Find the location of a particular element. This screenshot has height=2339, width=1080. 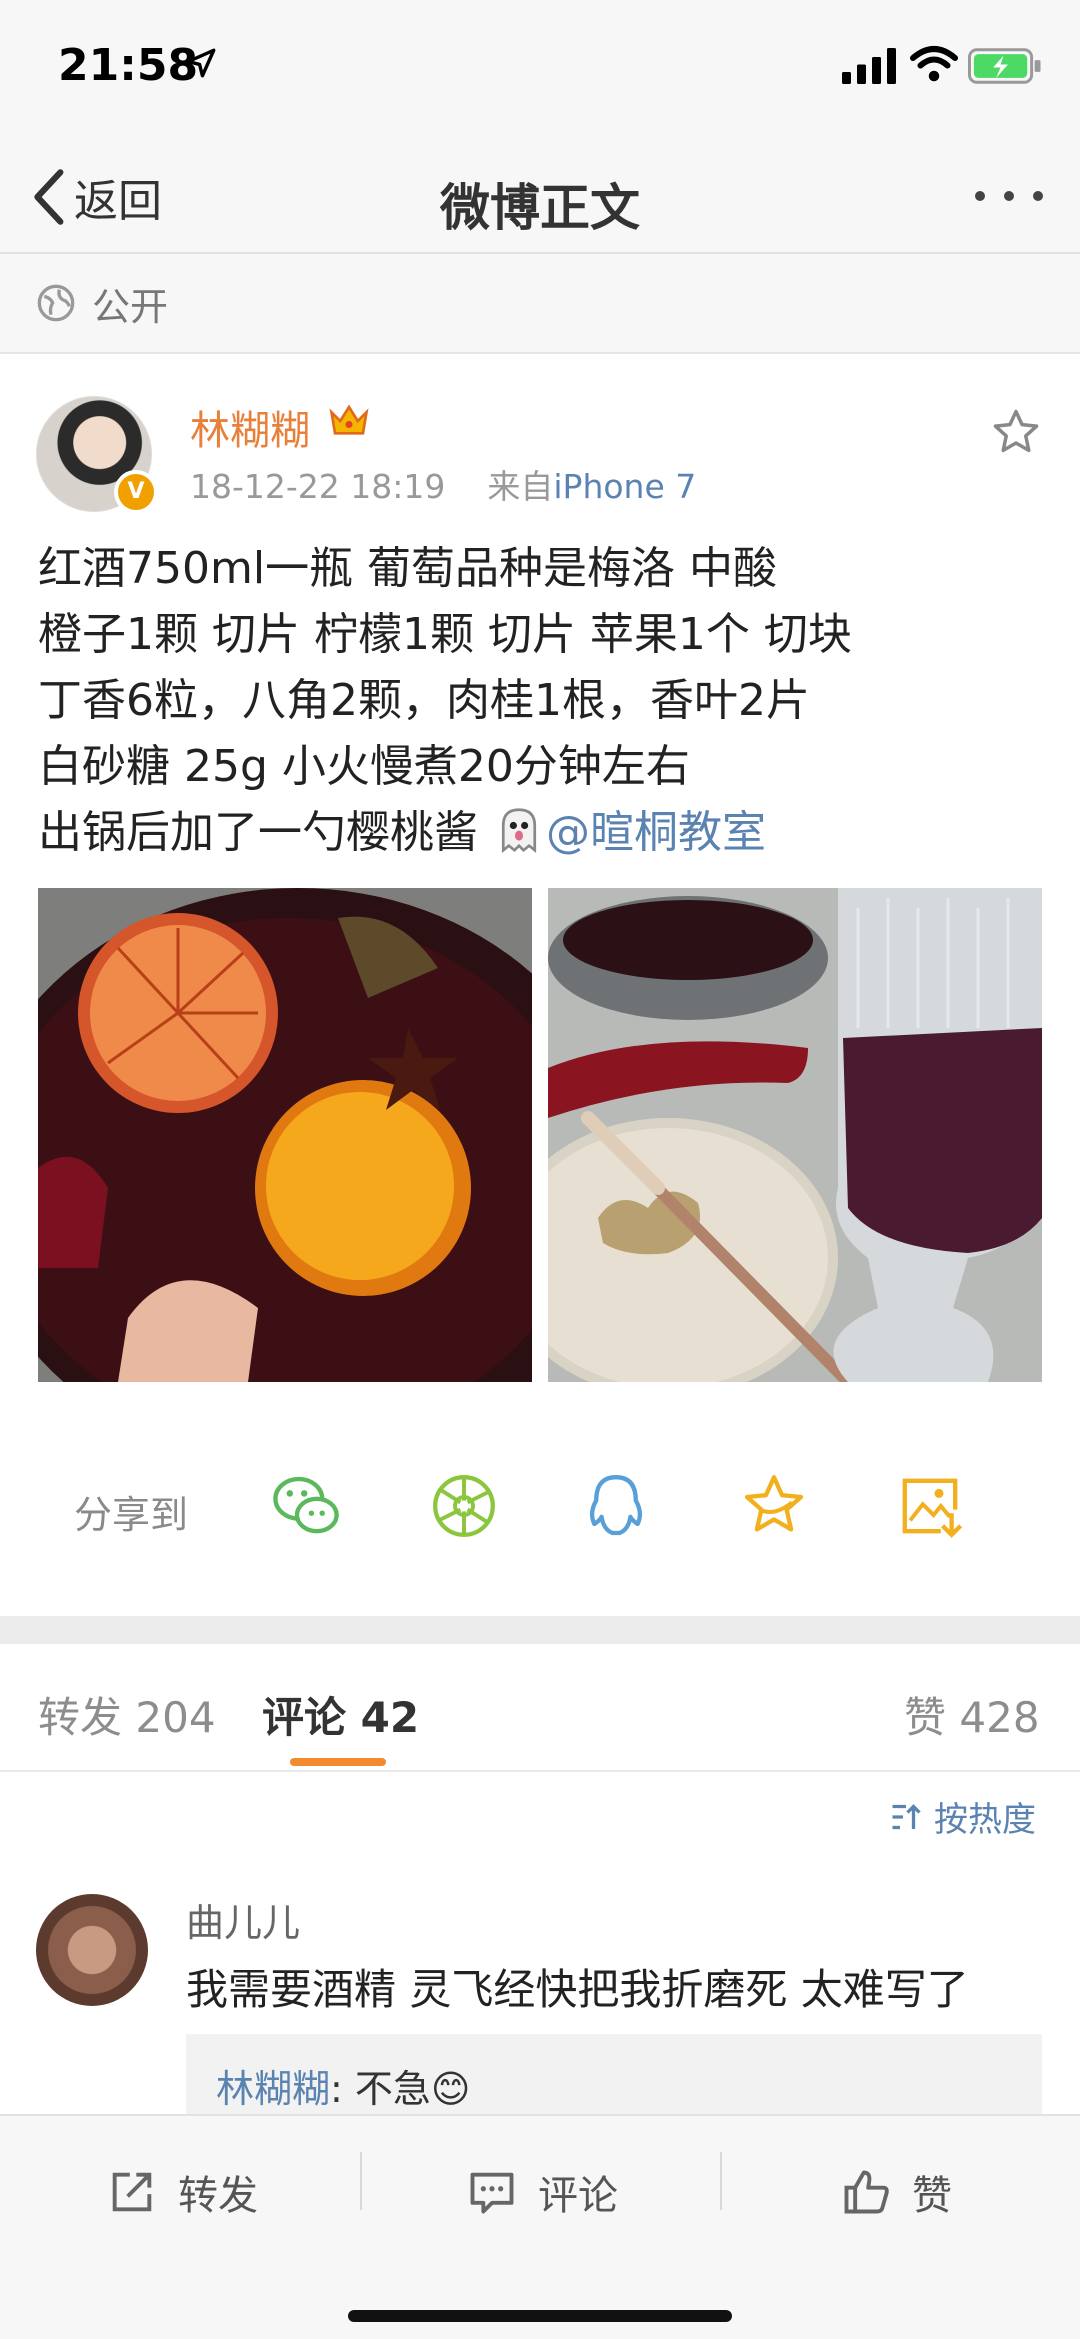

commenter-avatar is located at coordinates (92, 1950).